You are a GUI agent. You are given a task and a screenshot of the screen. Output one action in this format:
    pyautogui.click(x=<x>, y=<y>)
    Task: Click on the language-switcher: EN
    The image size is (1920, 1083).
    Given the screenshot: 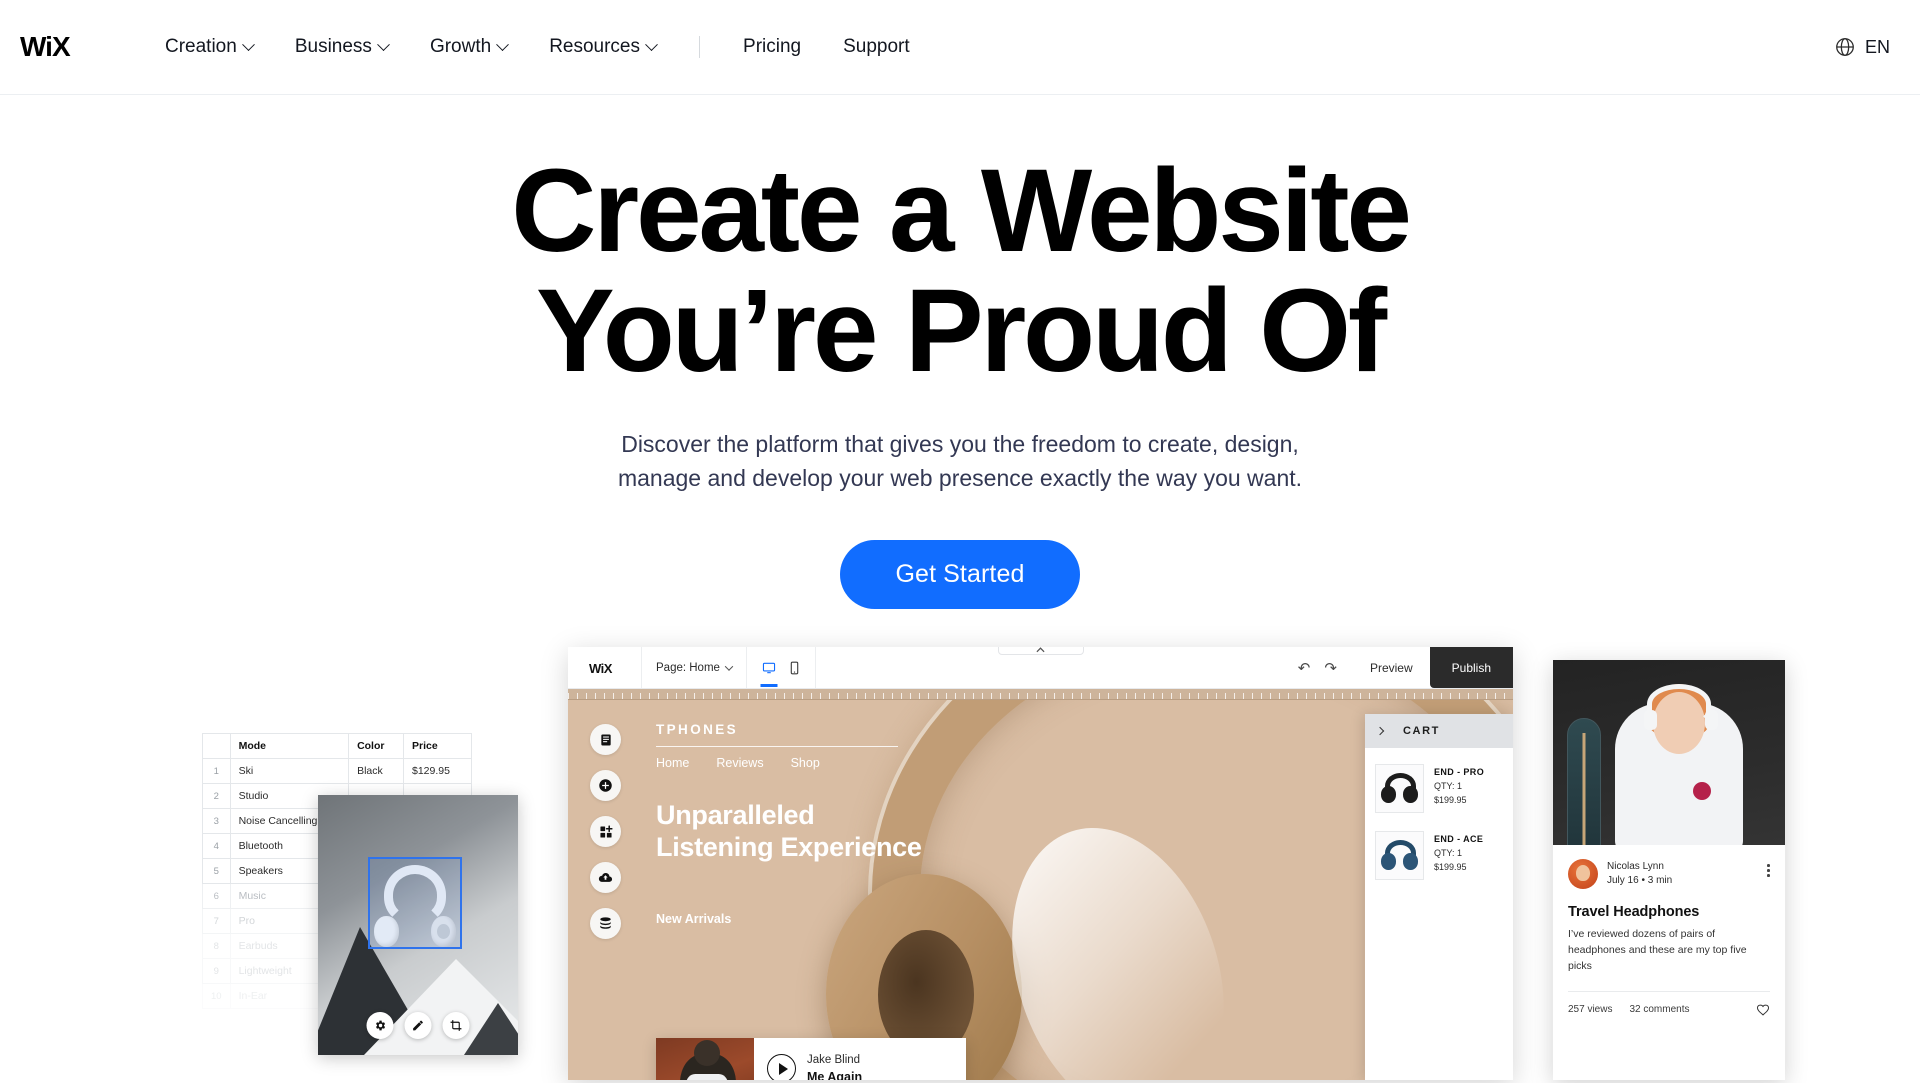 What is the action you would take?
    pyautogui.click(x=1862, y=47)
    